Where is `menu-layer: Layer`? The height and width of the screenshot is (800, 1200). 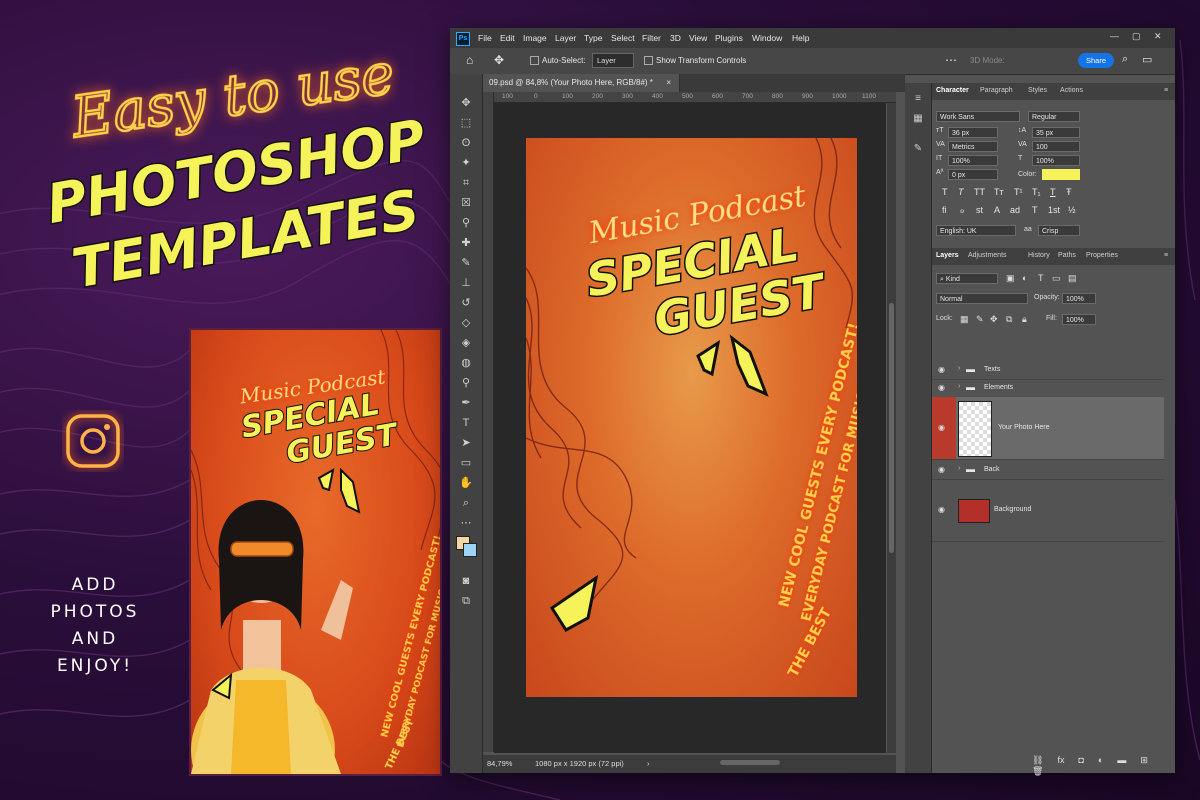 menu-layer: Layer is located at coordinates (565, 38).